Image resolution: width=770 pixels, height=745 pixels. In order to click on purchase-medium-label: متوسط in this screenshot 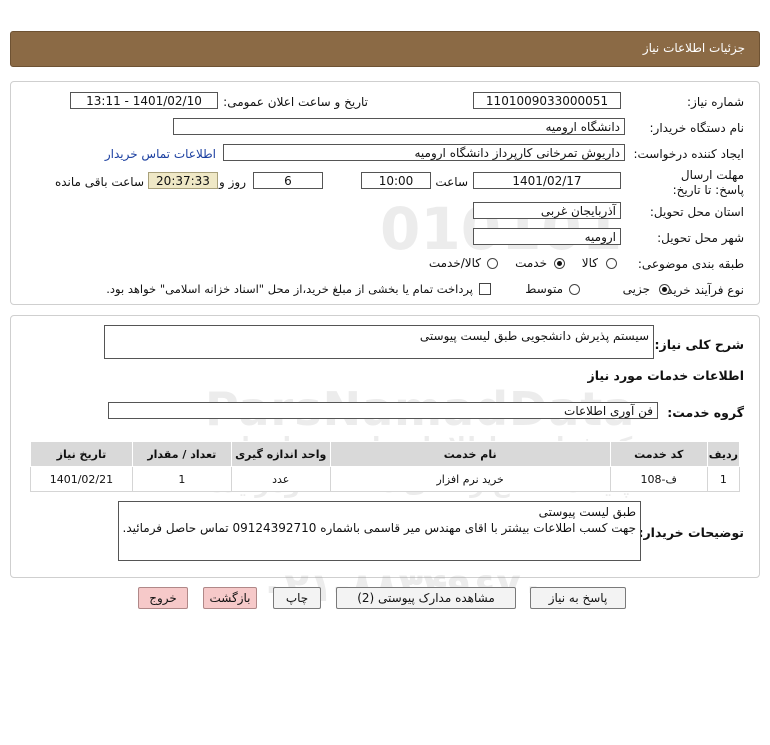, I will do `click(544, 289)`.